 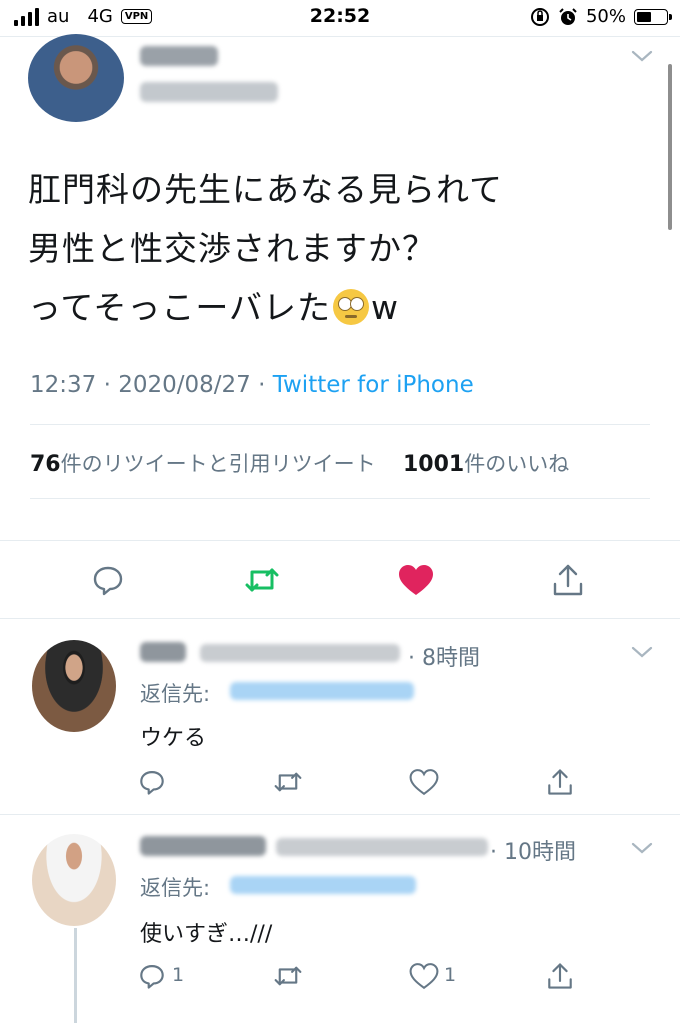 What do you see at coordinates (184, 385) in the screenshot?
I see `tweet-date: 2020/08/27` at bounding box center [184, 385].